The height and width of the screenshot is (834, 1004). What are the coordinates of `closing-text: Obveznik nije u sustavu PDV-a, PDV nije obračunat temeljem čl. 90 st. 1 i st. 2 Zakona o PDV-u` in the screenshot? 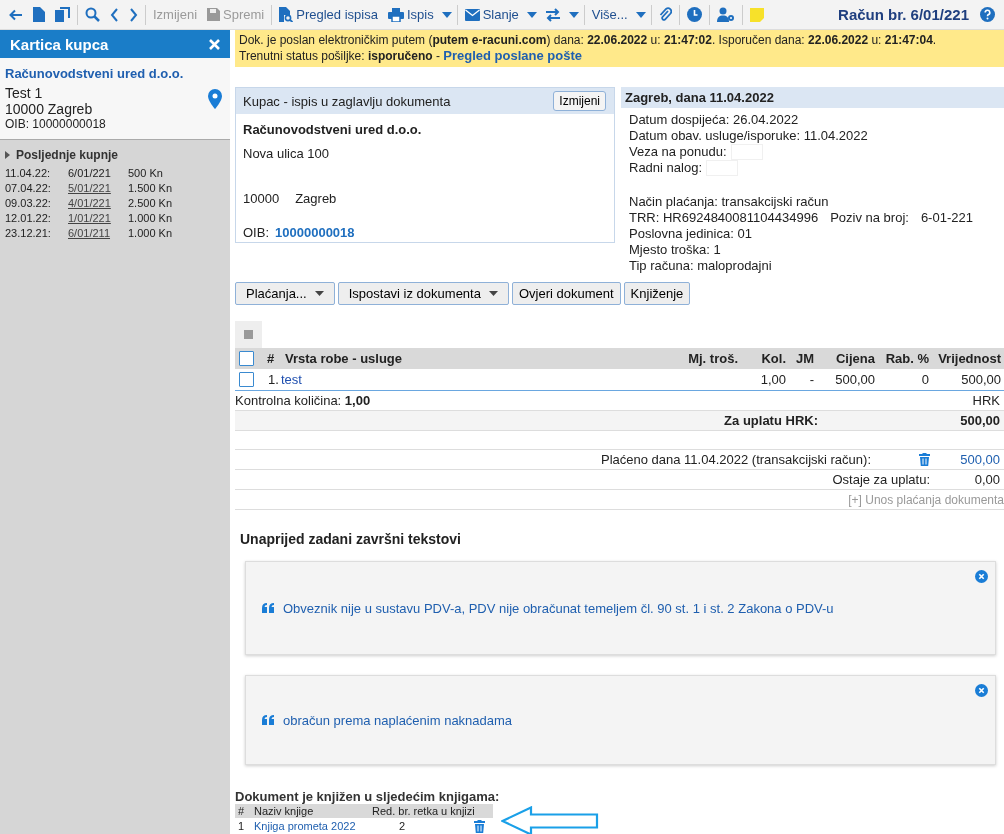 It's located at (558, 608).